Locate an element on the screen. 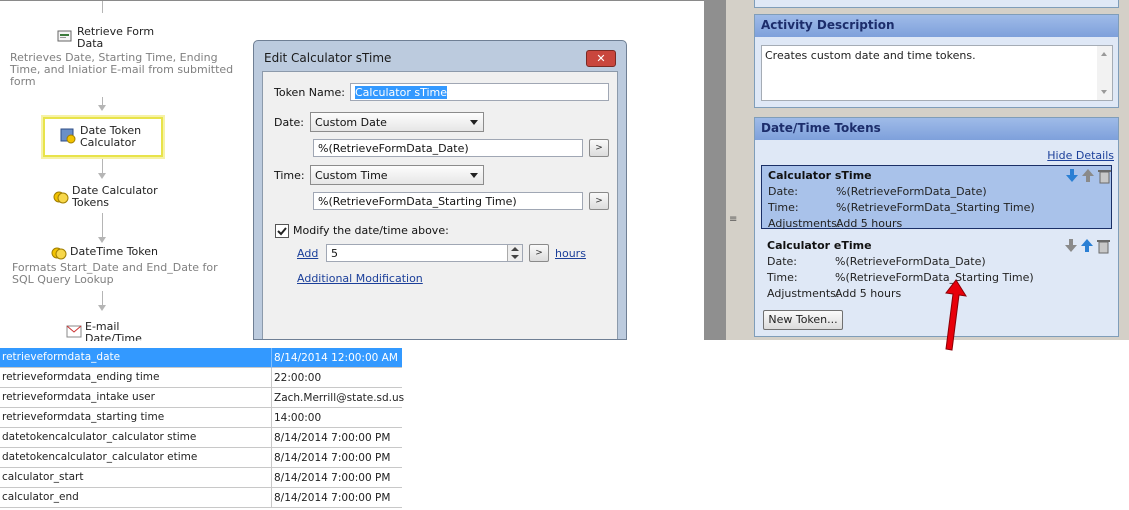 This screenshot has width=1129, height=510. activity-description-header: Activity Description is located at coordinates (936, 26).